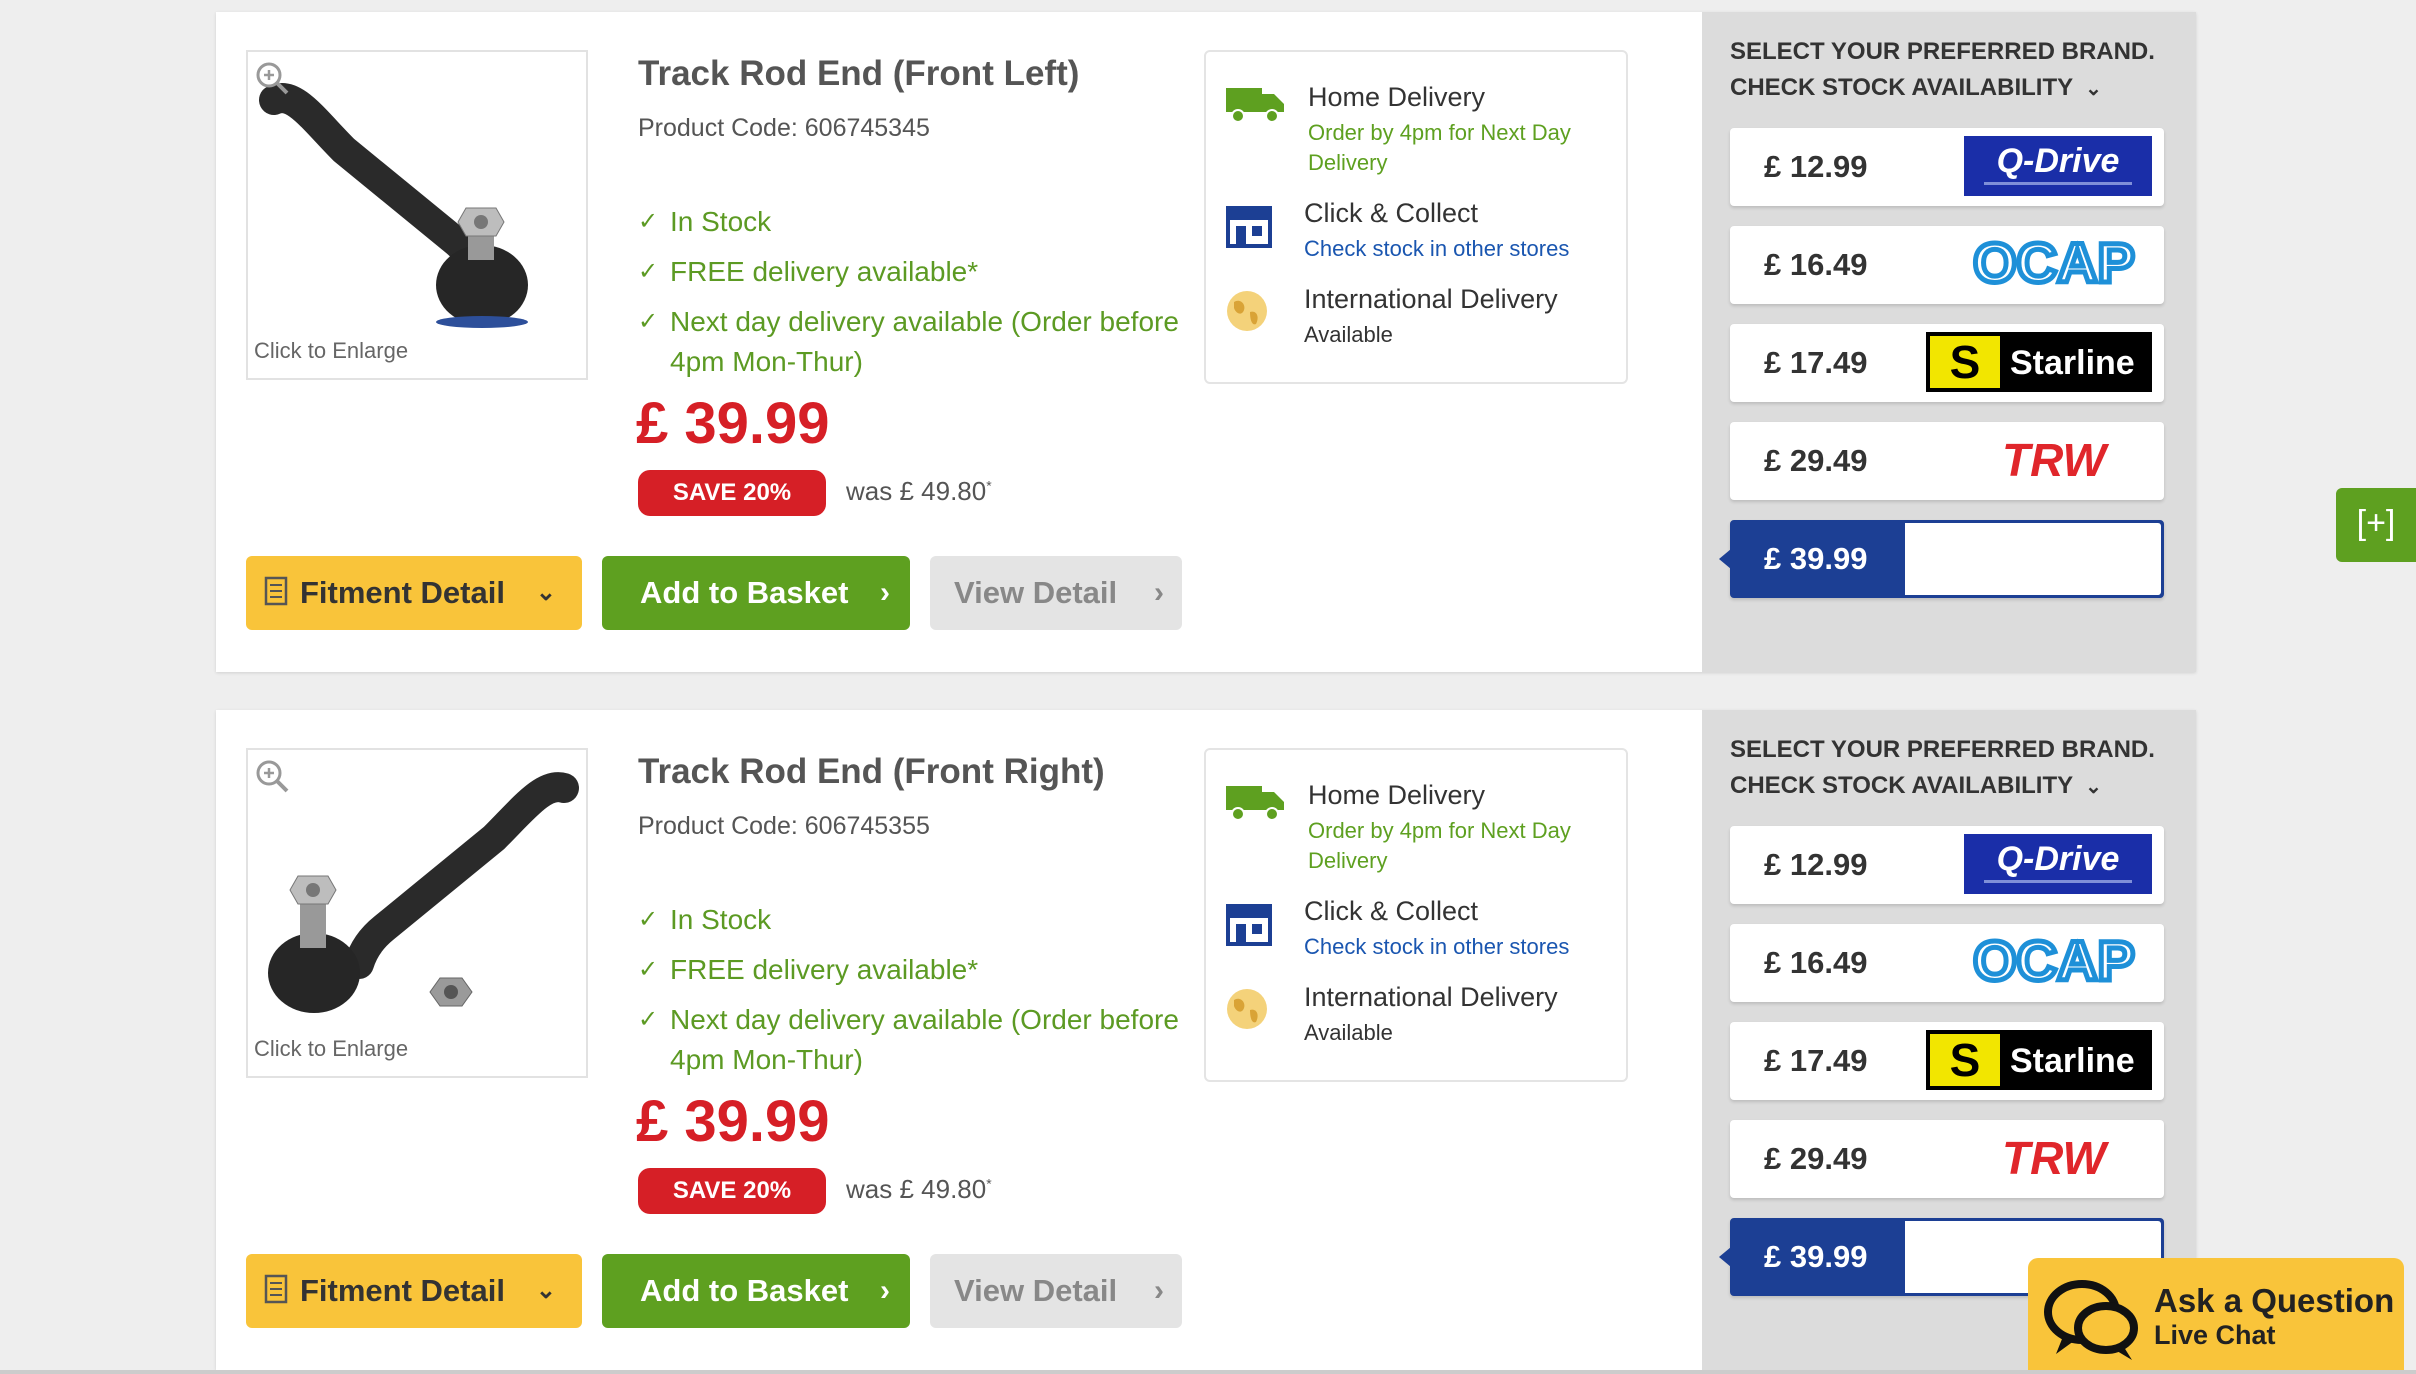 The image size is (2416, 1374). I want to click on chat-subtitle: Live Chat, so click(2215, 1335).